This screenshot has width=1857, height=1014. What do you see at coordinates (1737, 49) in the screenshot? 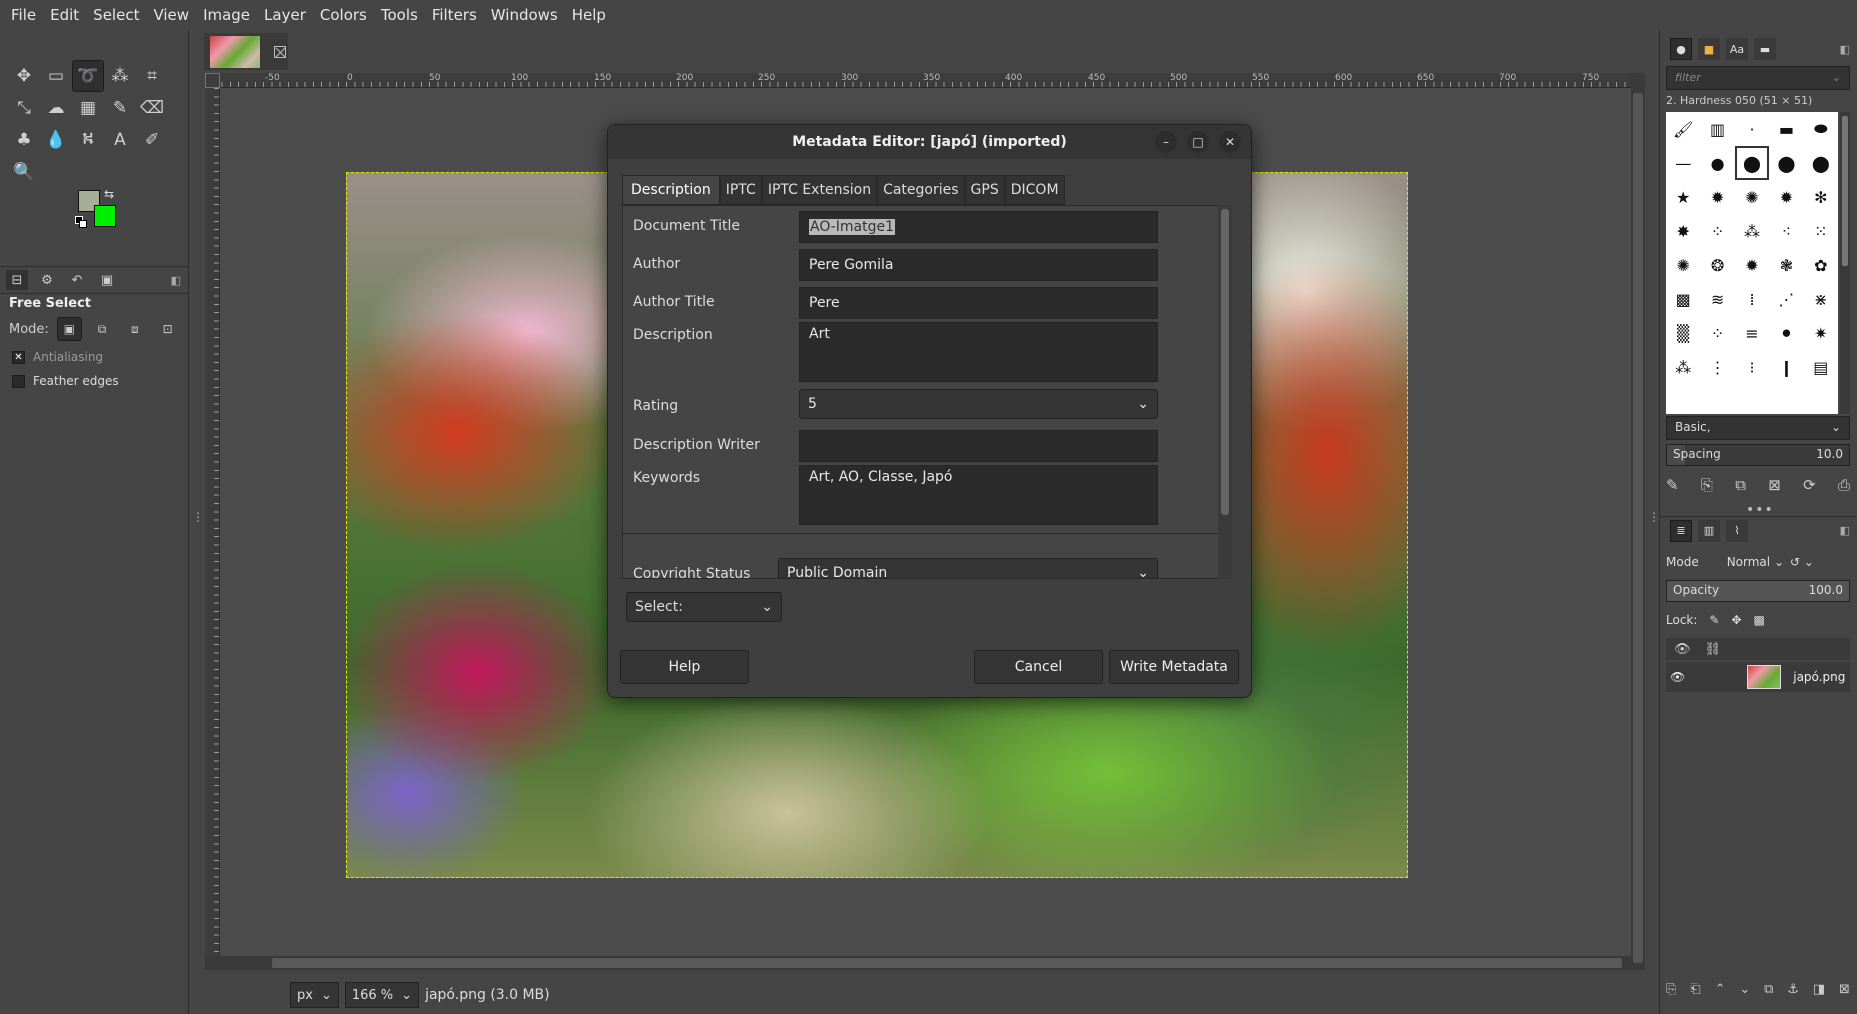
I see `fonts-tab-icon: Aa` at bounding box center [1737, 49].